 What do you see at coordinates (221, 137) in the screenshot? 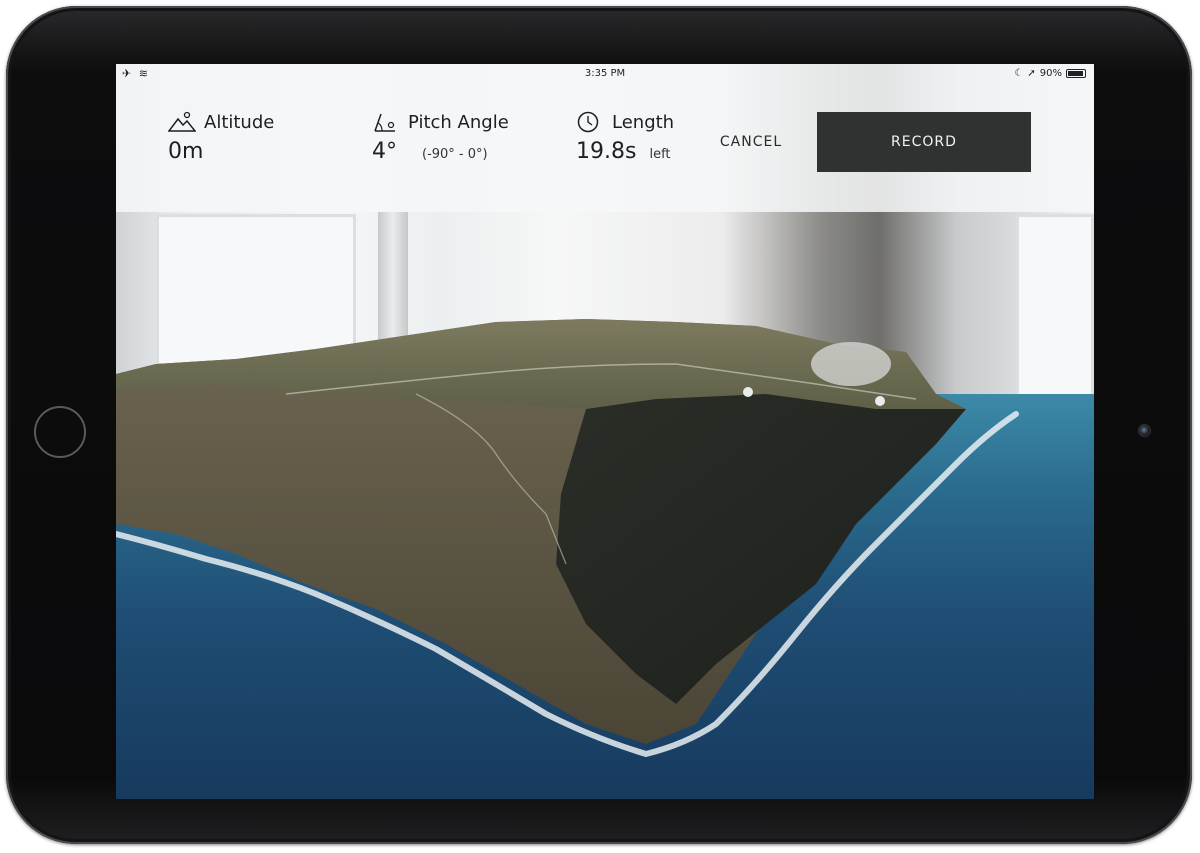
I see `altitude-metric: Altitude 0m` at bounding box center [221, 137].